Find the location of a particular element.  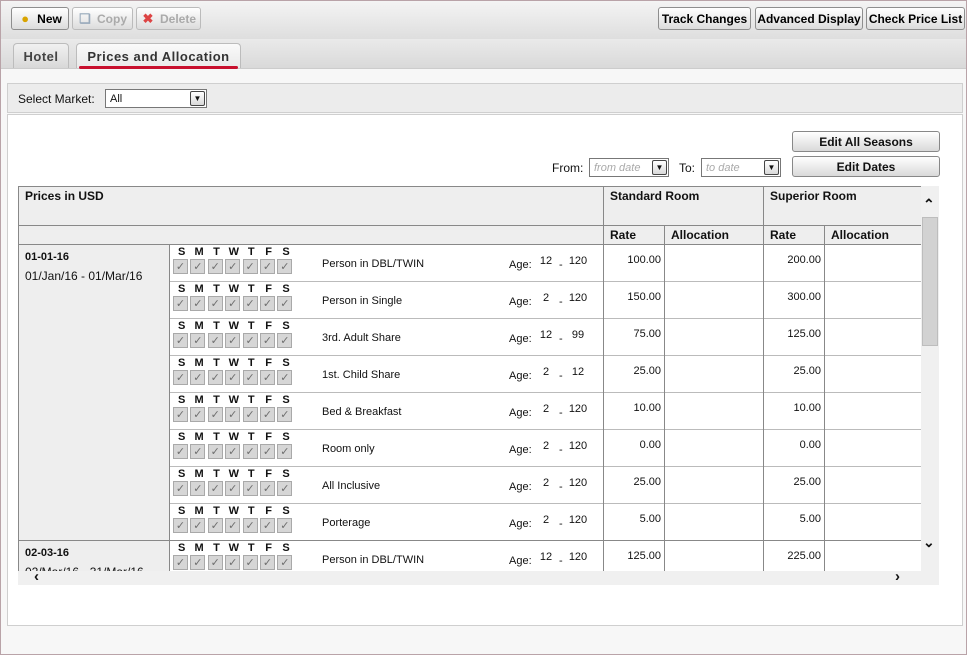

chevron-down-icon: ⌄ is located at coordinates (929, 542).